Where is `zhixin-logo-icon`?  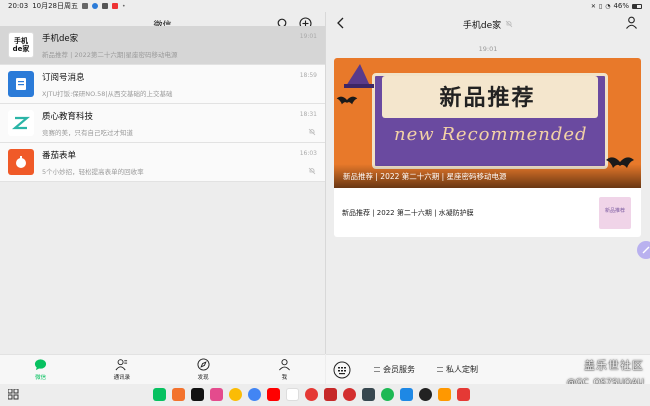
zhixin-logo-icon is located at coordinates (21, 123).